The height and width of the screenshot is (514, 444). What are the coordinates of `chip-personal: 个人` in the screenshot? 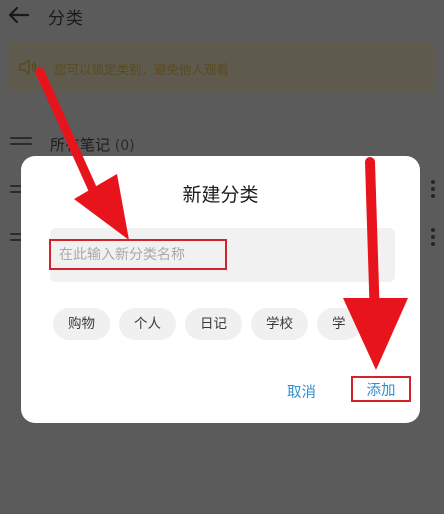 It's located at (147, 324).